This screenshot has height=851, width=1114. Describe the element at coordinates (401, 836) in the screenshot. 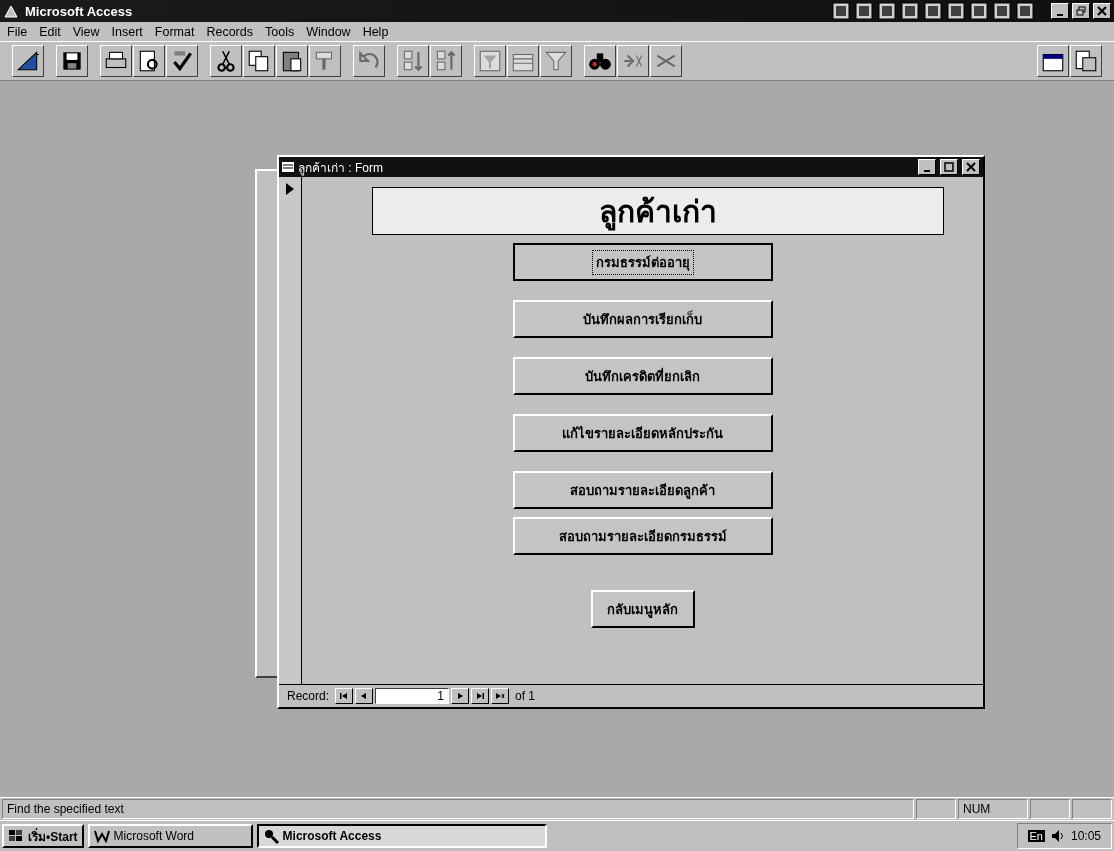

I see `taskbar-button: Microsoft Access` at that location.